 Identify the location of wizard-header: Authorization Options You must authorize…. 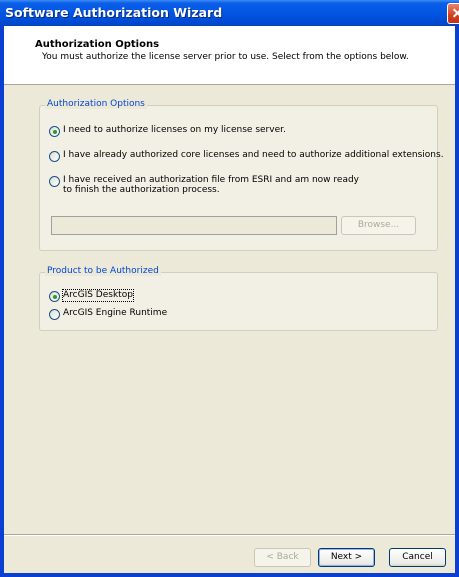
(229, 55).